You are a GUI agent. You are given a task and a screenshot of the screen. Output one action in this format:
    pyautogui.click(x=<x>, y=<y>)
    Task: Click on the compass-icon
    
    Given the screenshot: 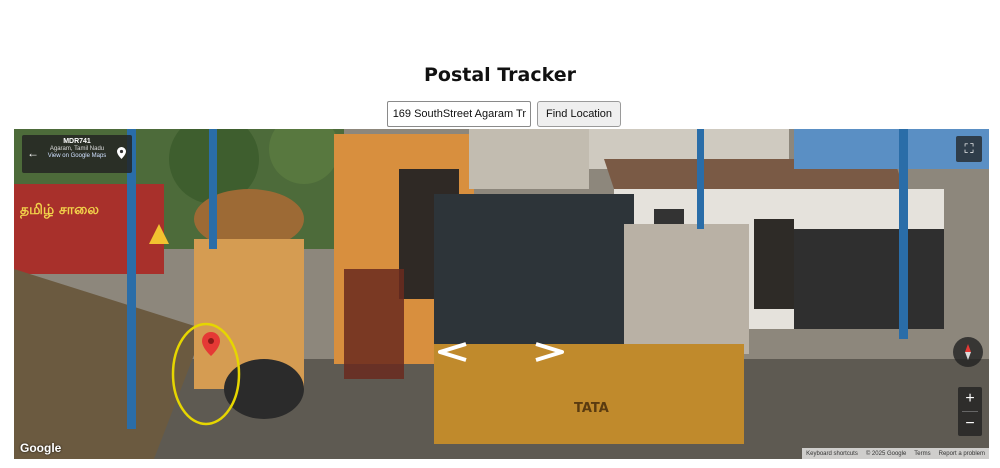 What is the action you would take?
    pyautogui.click(x=968, y=352)
    